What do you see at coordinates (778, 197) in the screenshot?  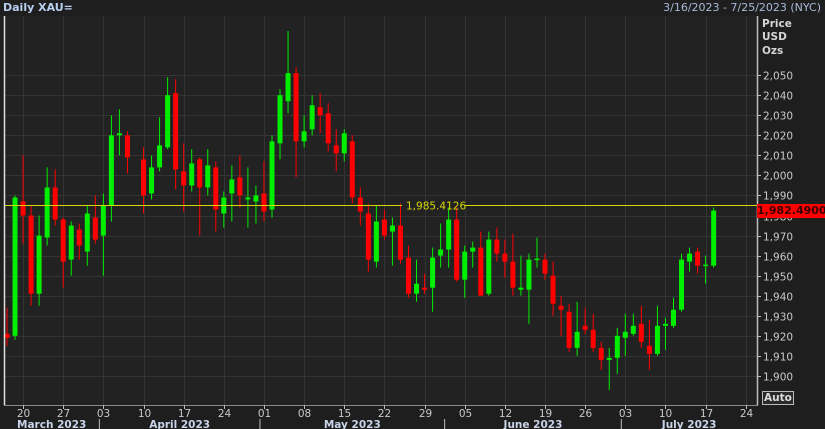 I see `y-tick-label: 1,990` at bounding box center [778, 197].